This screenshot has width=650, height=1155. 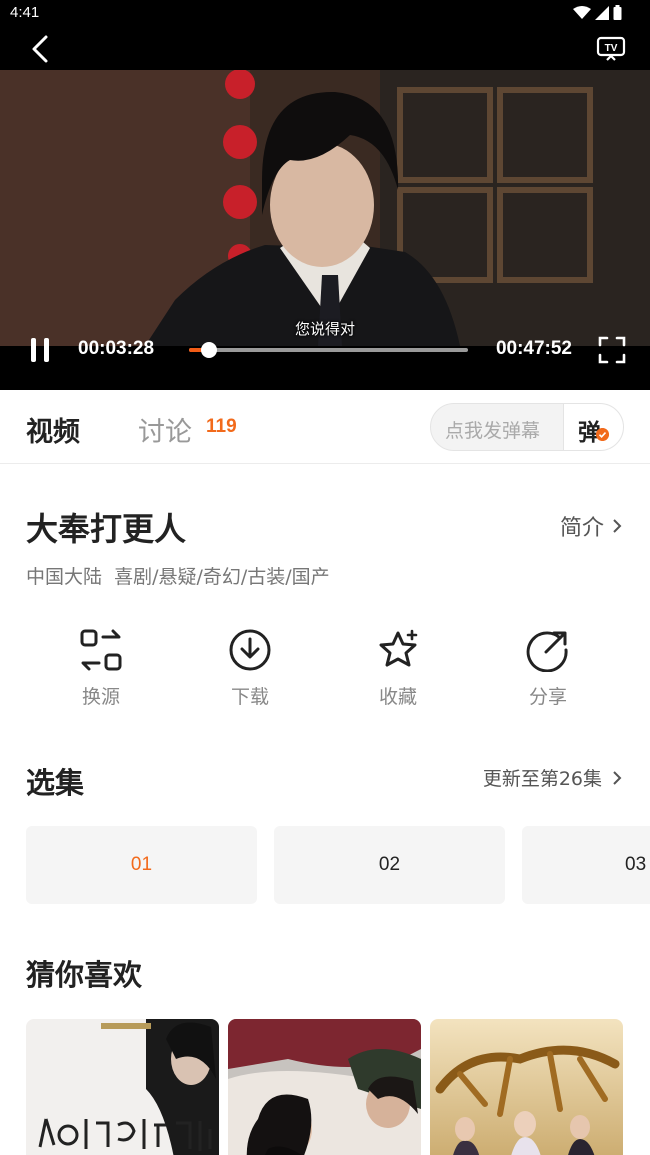 I want to click on download-button: 下载, so click(x=250, y=668).